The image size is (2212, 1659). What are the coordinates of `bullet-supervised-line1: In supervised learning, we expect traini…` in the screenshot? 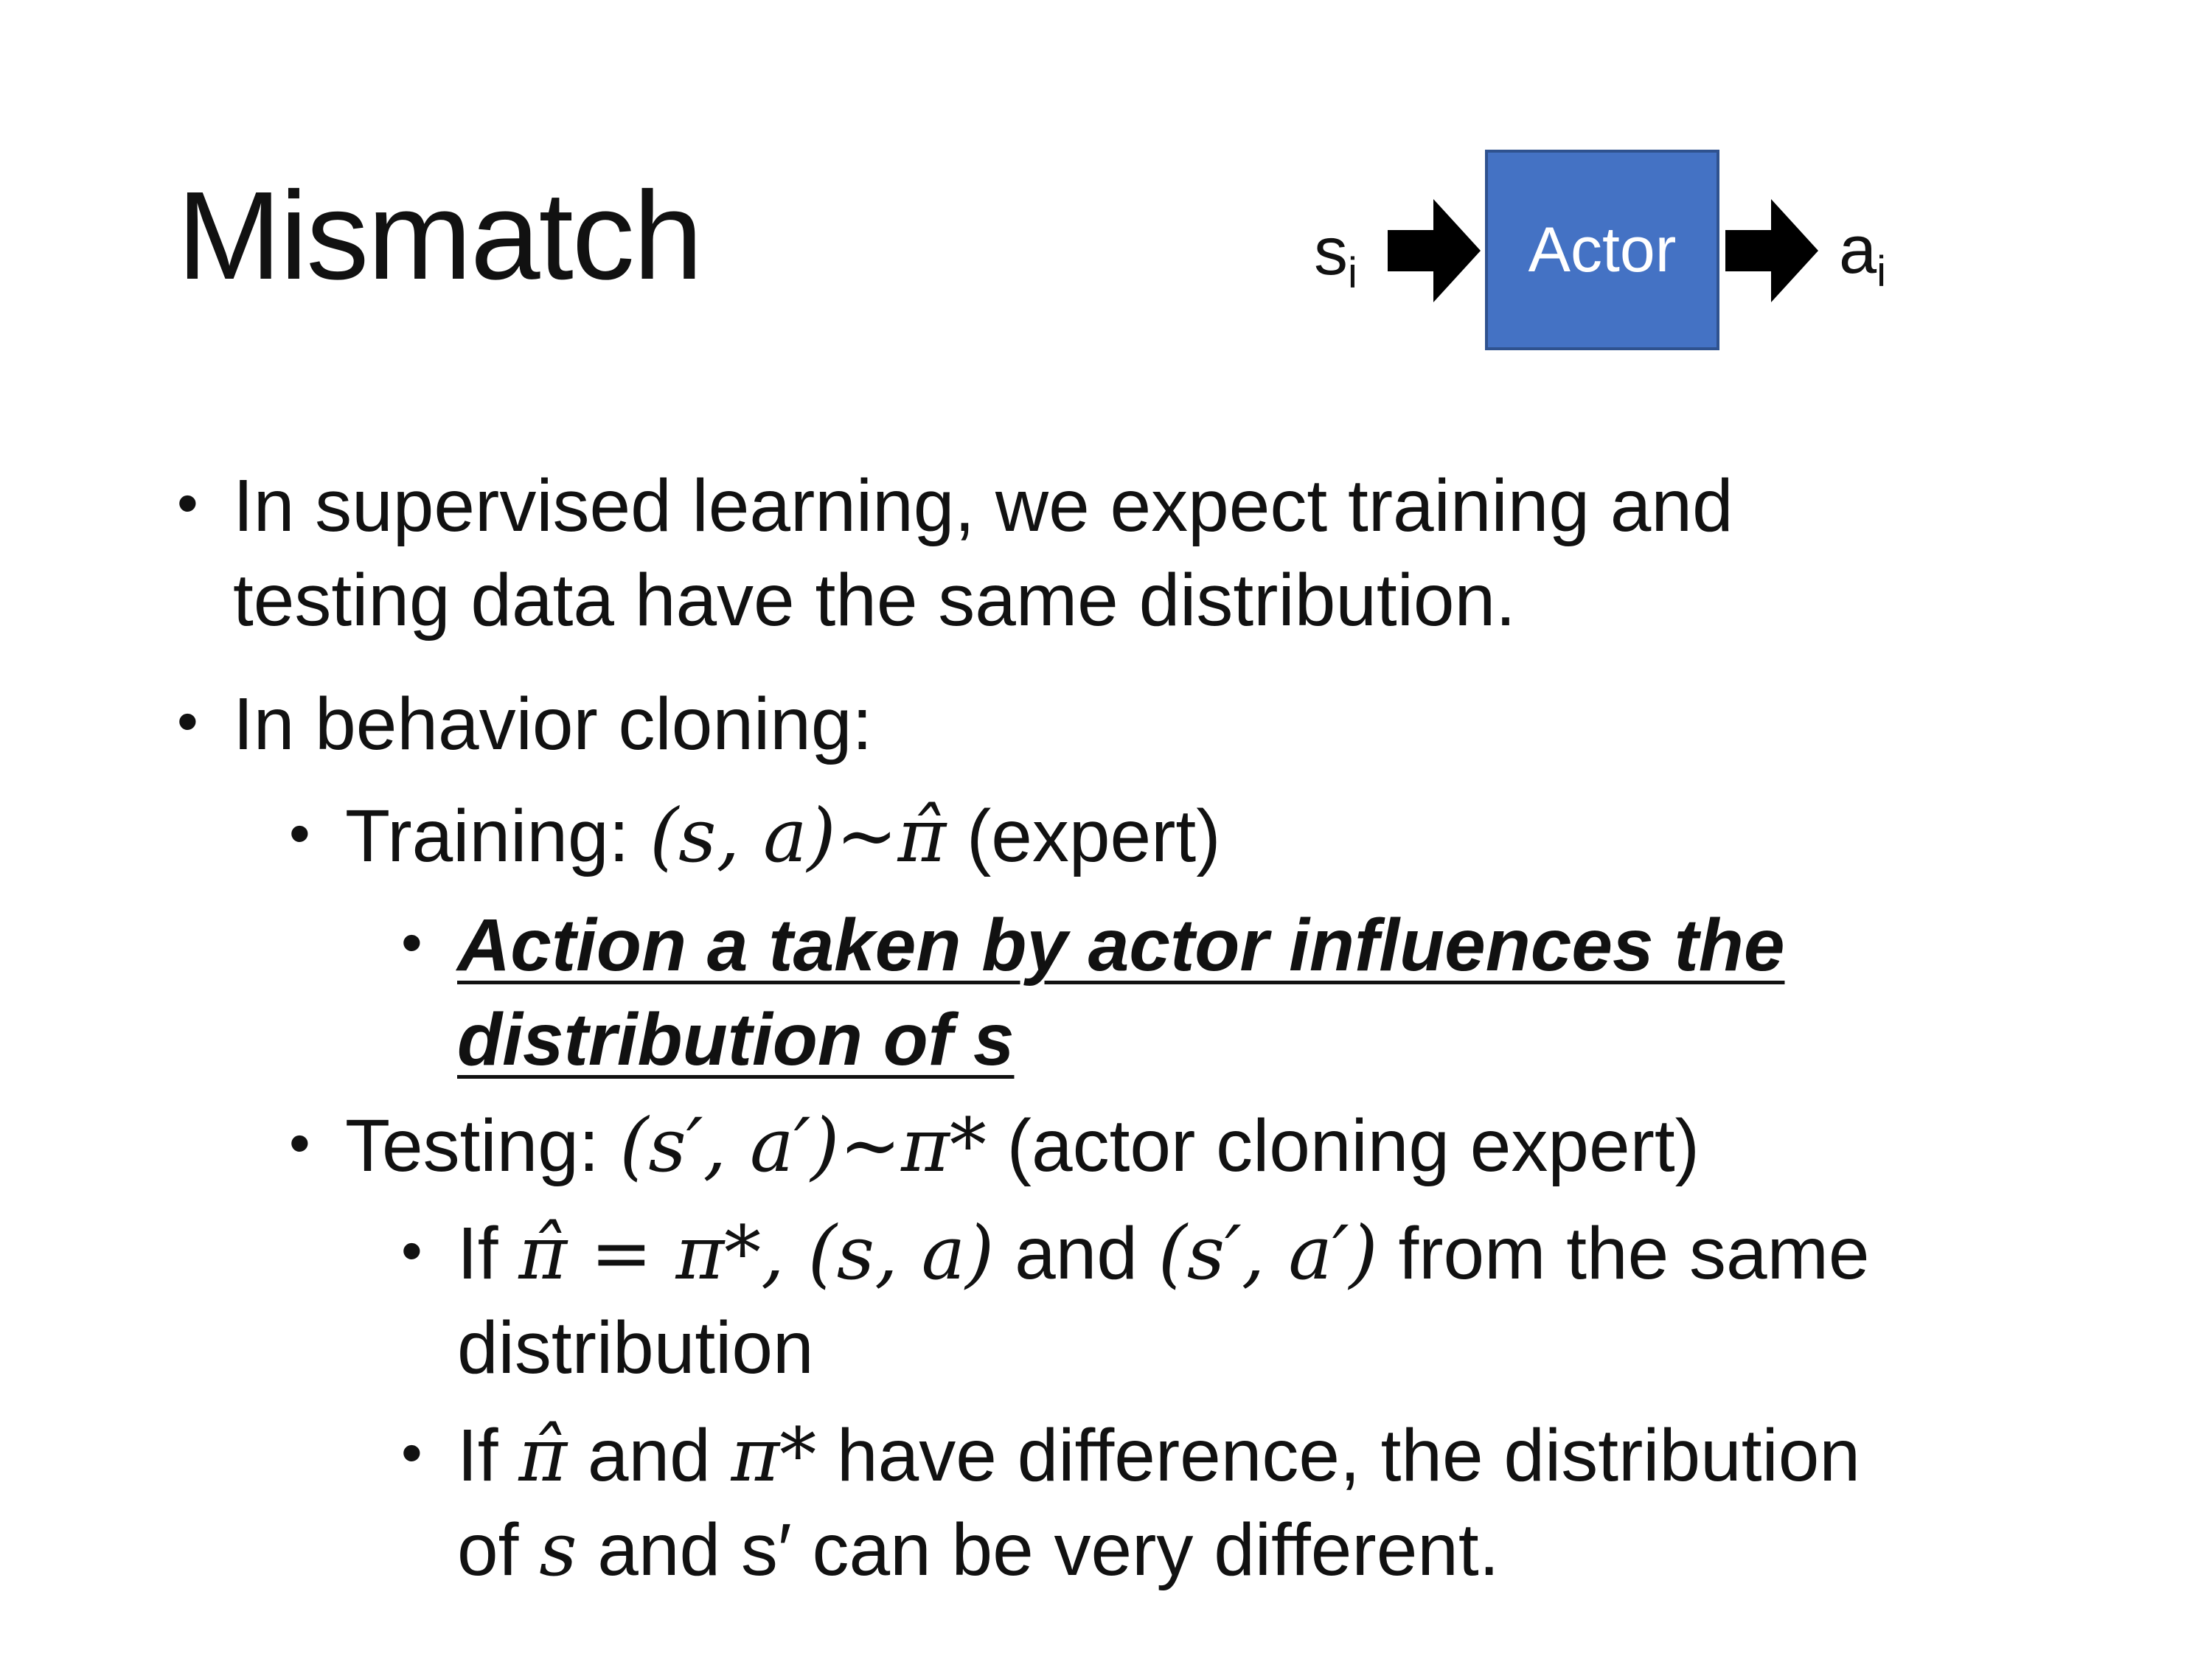 It's located at (983, 506).